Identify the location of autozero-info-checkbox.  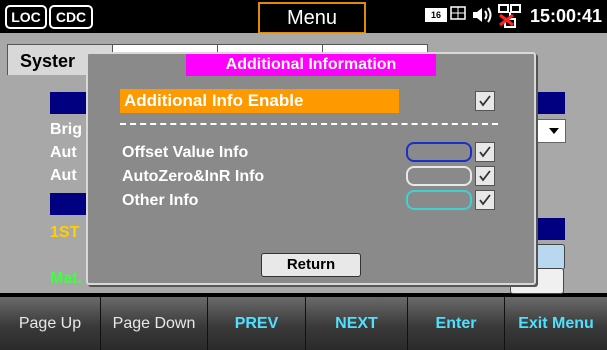
(485, 176).